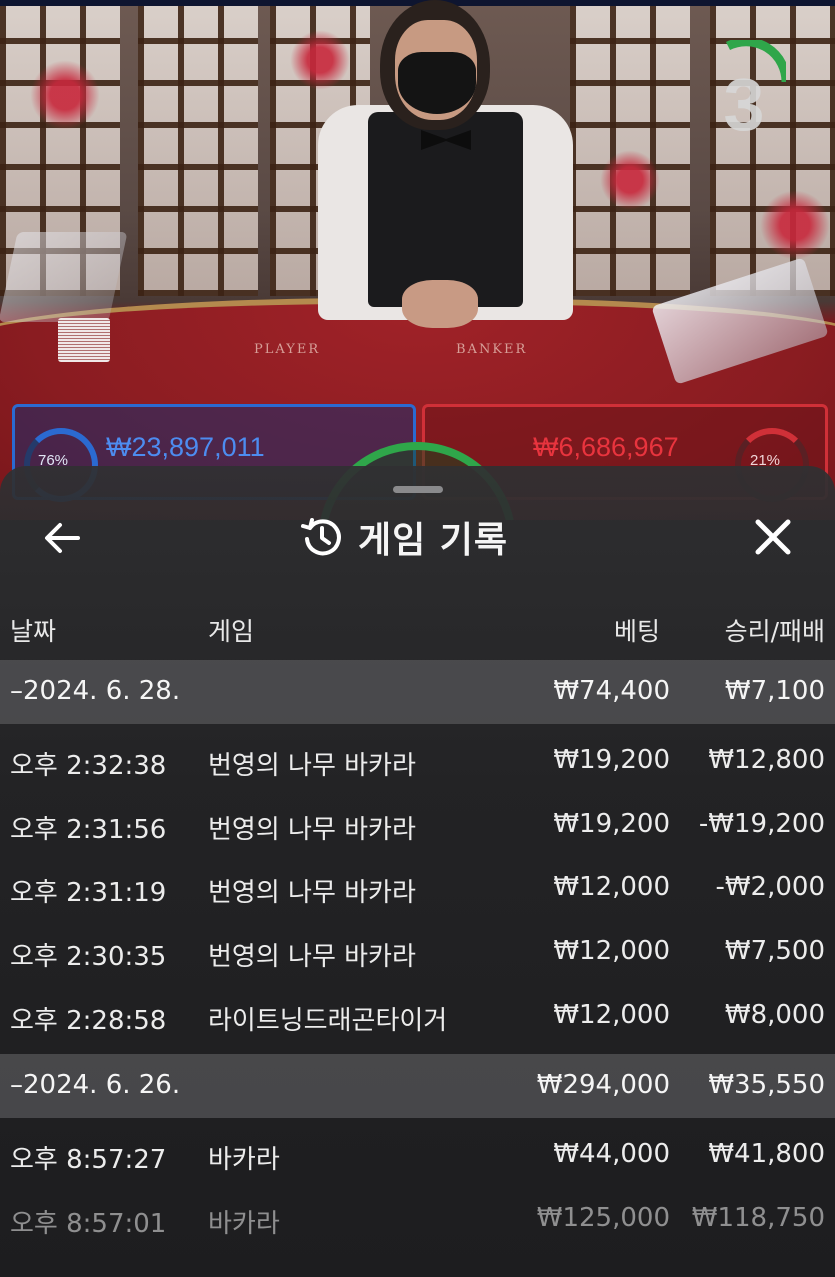 This screenshot has height=1277, width=835. I want to click on dealer-mask, so click(437, 83).